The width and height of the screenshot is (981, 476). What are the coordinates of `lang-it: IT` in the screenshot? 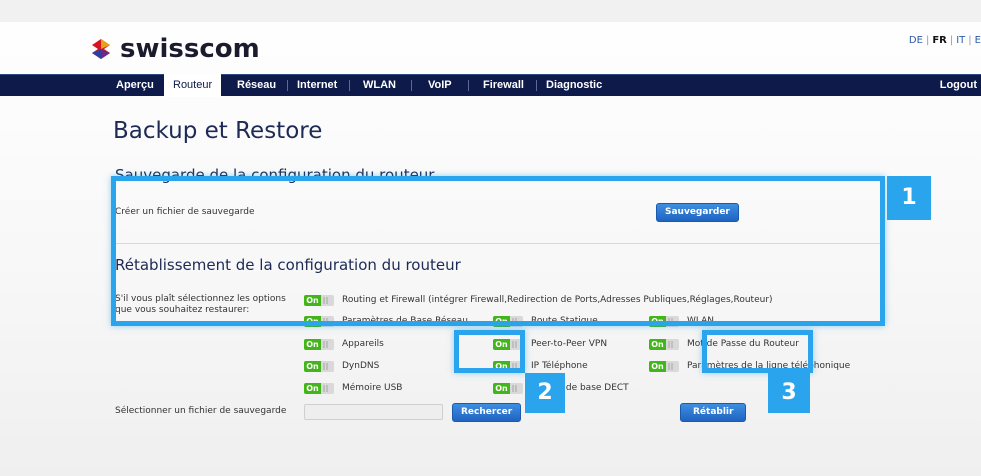 It's located at (960, 40).